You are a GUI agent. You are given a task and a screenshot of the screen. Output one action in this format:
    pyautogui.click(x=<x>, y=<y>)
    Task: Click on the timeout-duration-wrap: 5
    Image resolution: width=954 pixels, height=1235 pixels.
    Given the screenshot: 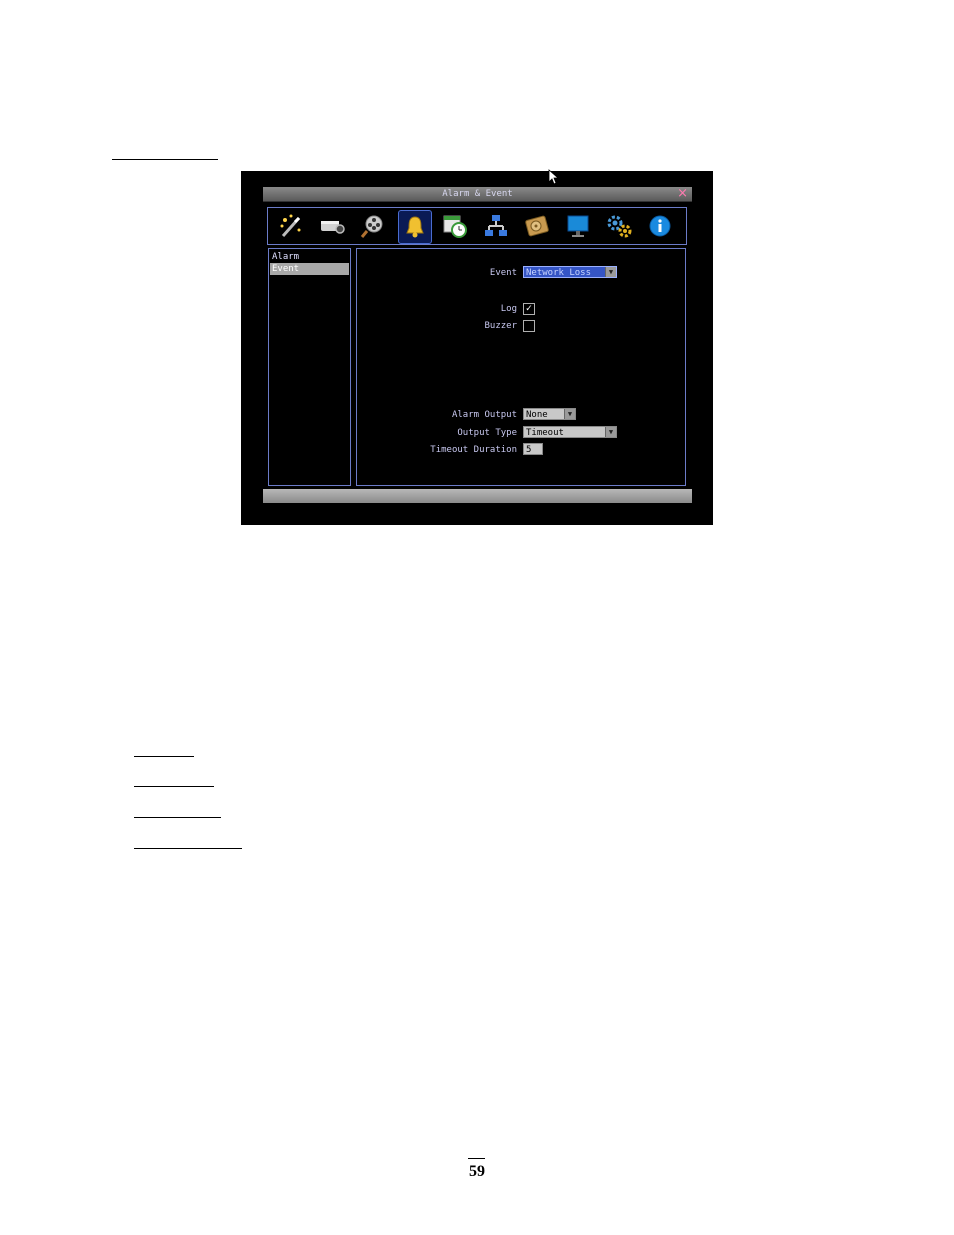 What is the action you would take?
    pyautogui.click(x=533, y=449)
    